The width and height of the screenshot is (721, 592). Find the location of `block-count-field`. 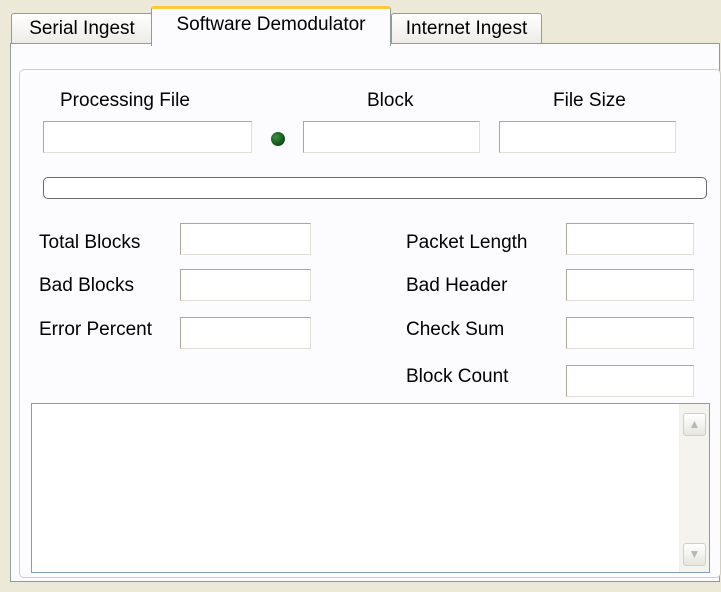

block-count-field is located at coordinates (630, 381).